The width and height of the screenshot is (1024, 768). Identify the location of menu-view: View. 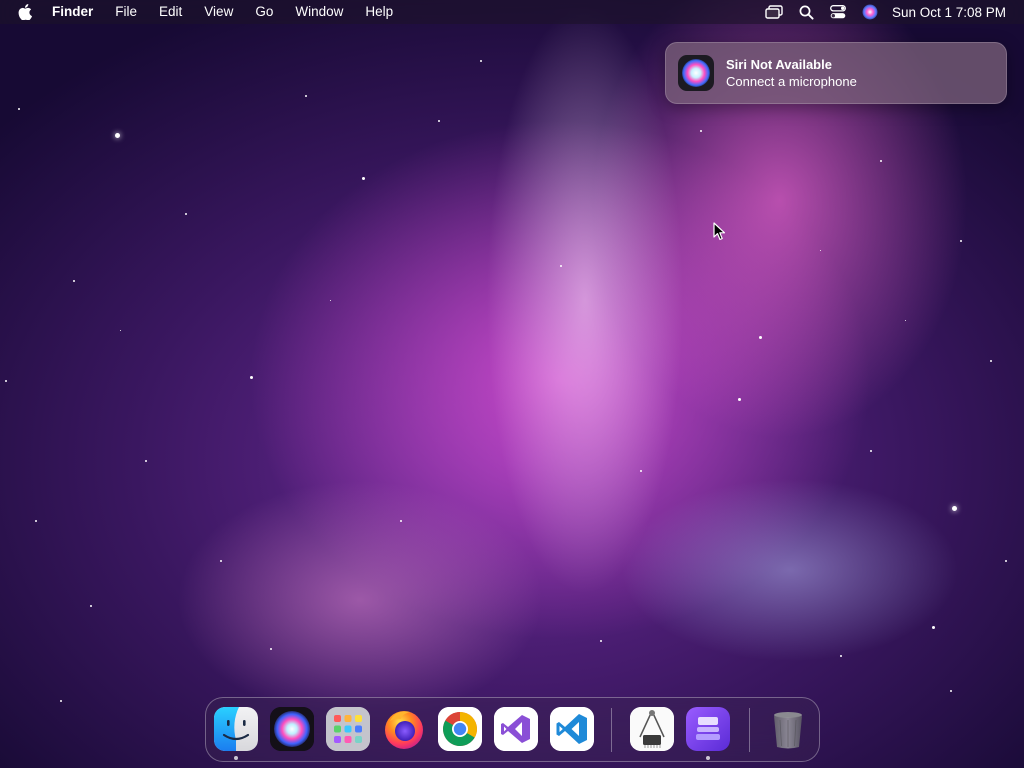
(218, 12).